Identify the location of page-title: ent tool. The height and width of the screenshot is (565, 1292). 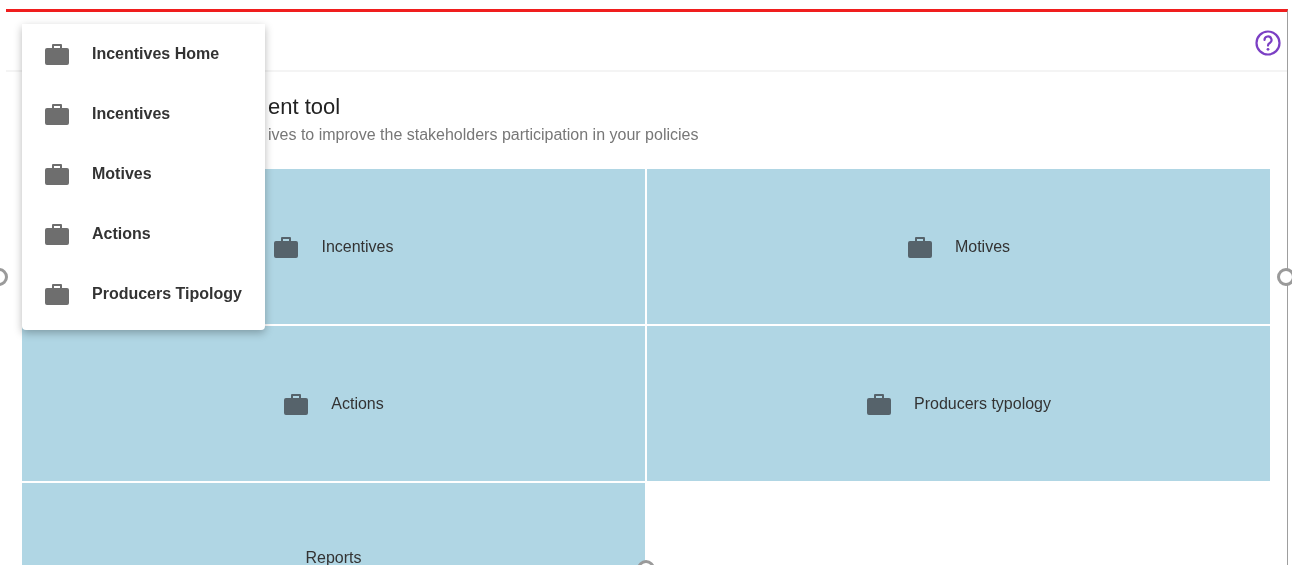
(305, 107).